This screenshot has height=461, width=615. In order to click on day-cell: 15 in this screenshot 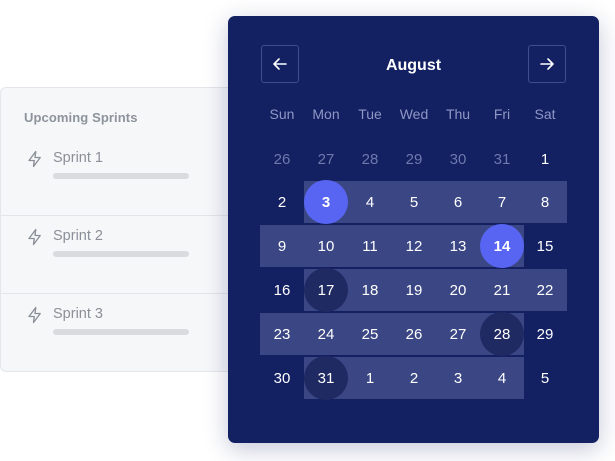, I will do `click(545, 246)`.